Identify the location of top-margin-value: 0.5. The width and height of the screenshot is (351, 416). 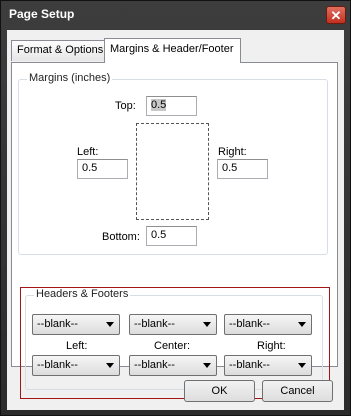
(159, 105).